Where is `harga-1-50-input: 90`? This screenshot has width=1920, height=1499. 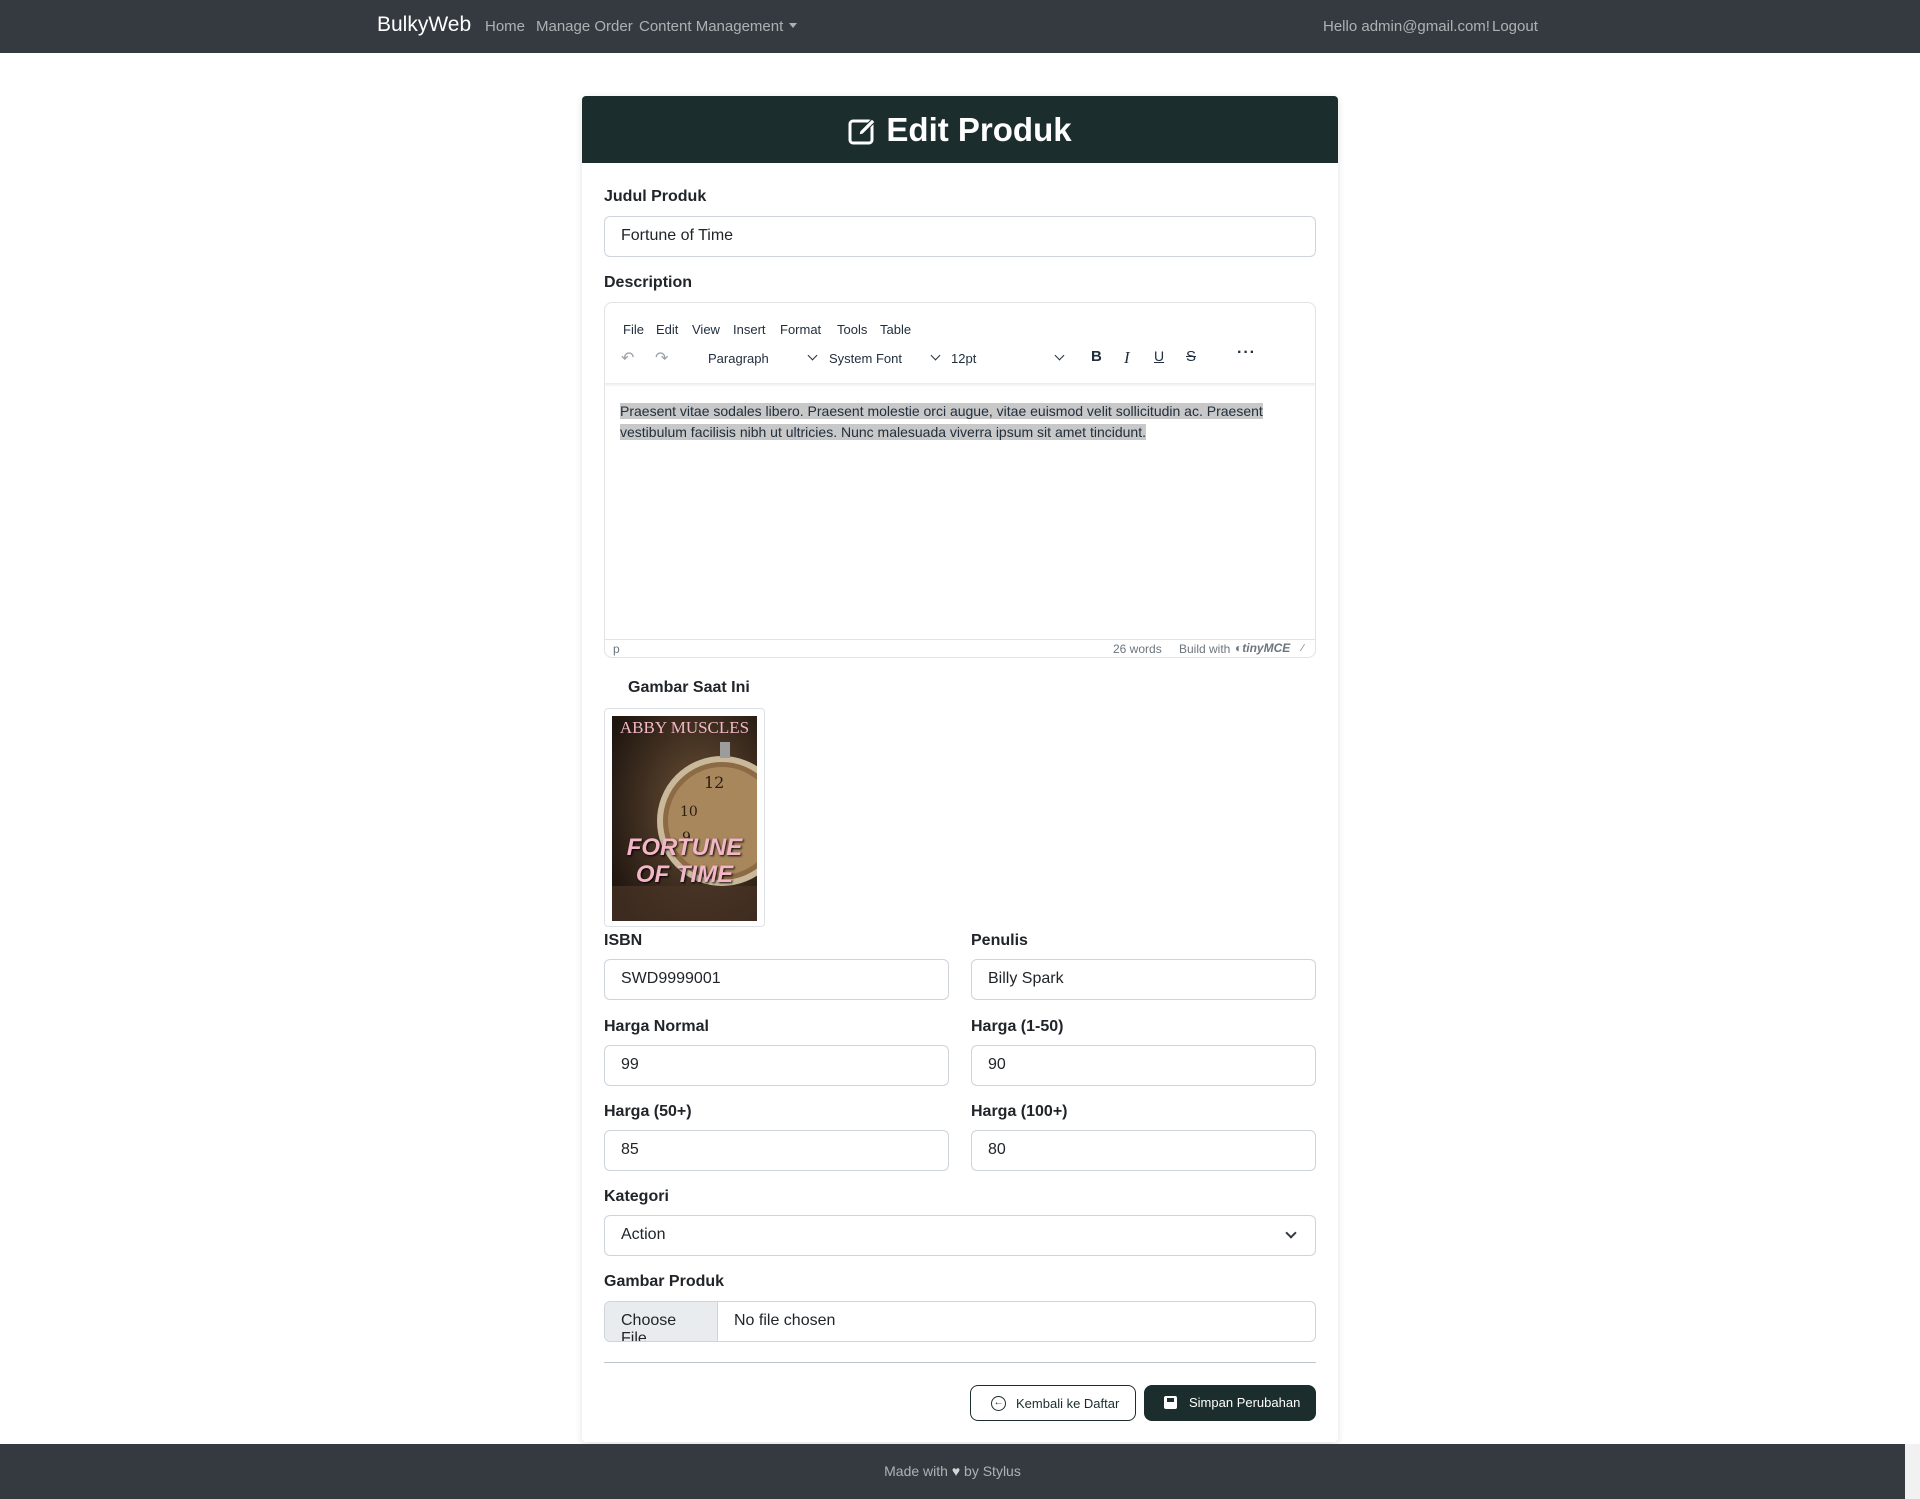 harga-1-50-input: 90 is located at coordinates (1143, 1065).